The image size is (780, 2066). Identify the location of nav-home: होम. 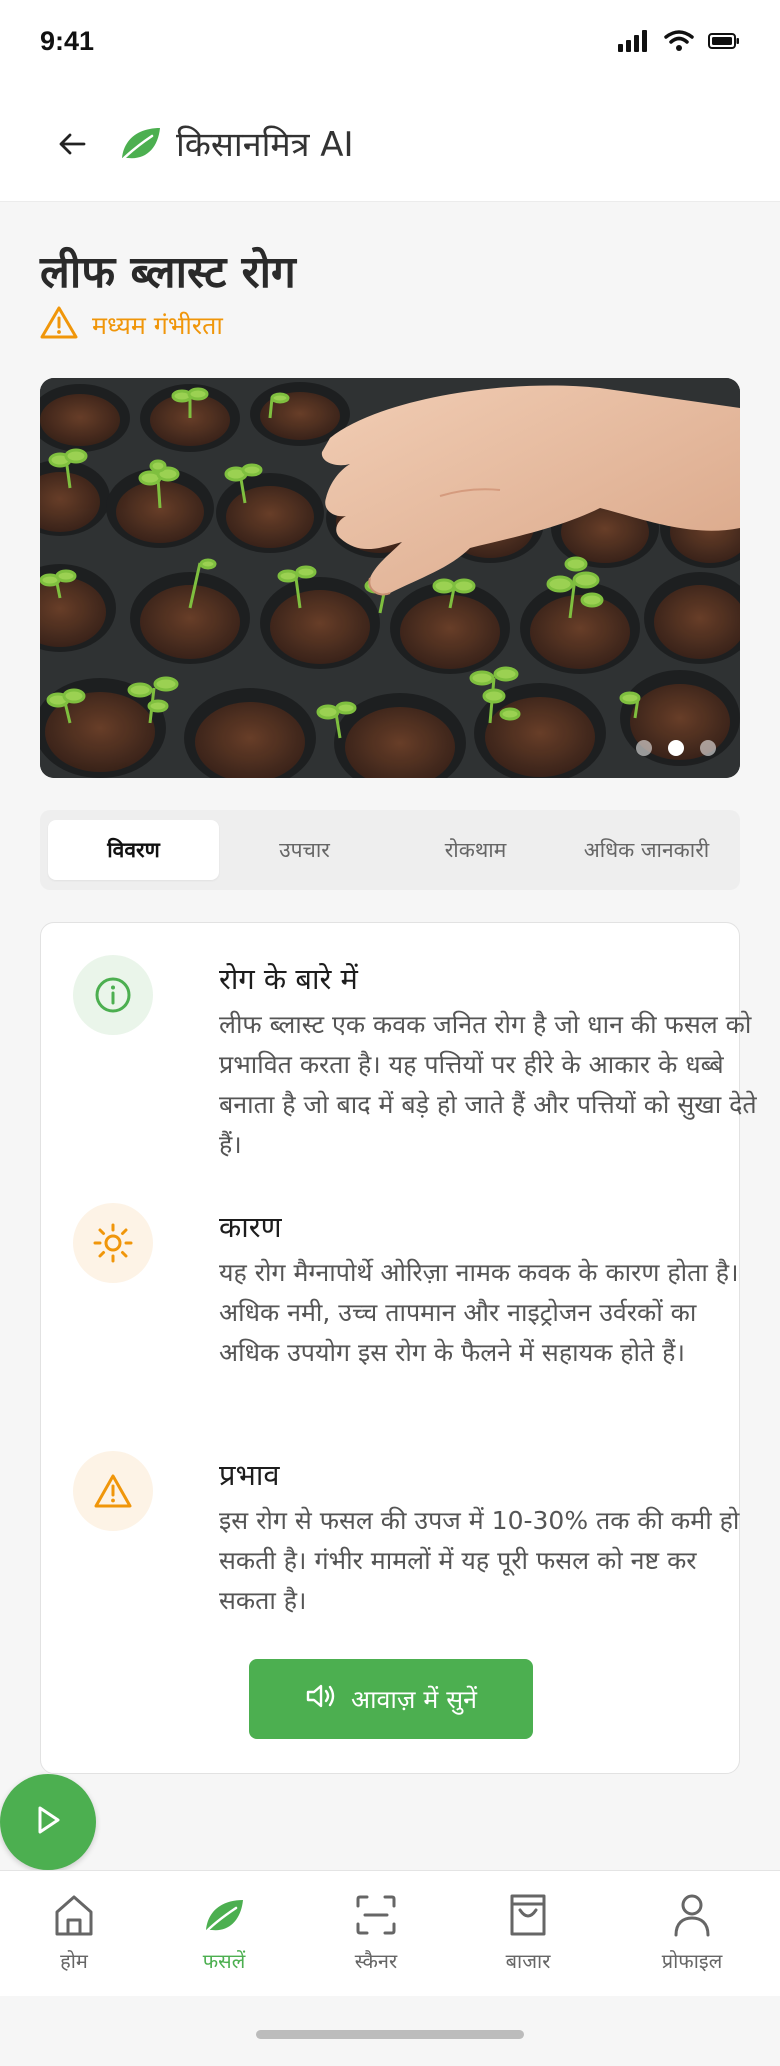
(74, 1931).